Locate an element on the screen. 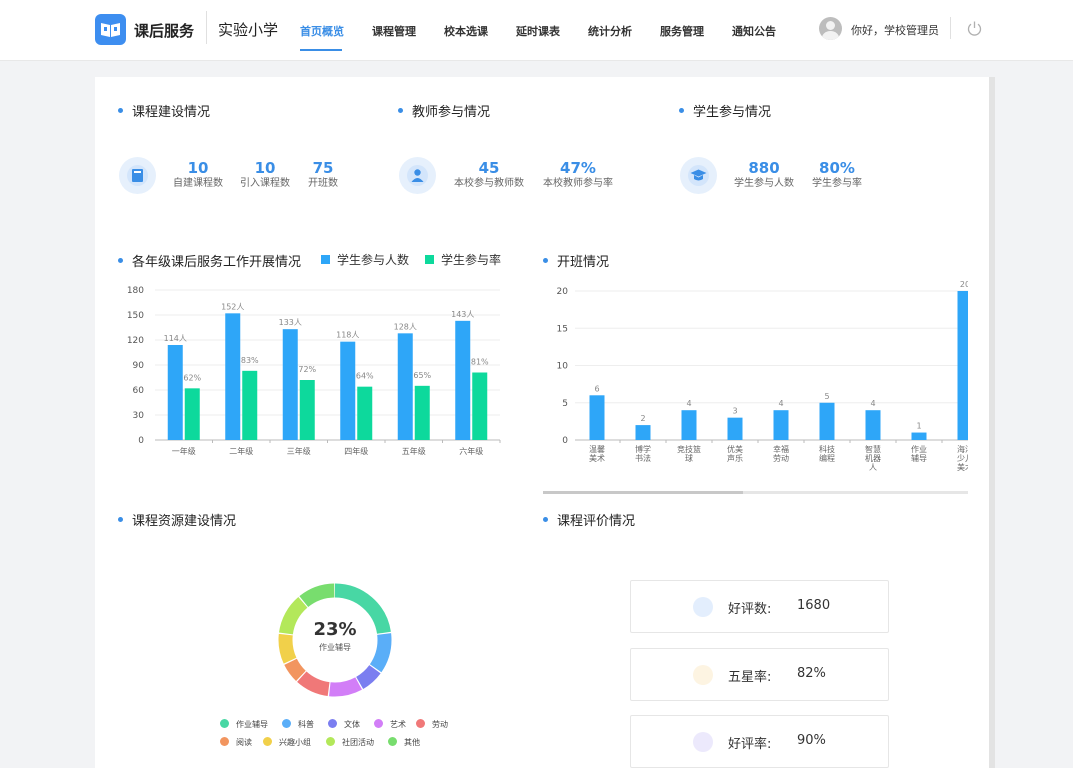 Image resolution: width=1073 pixels, height=768 pixels. donut-legend-item: 作业辅导 is located at coordinates (244, 724).